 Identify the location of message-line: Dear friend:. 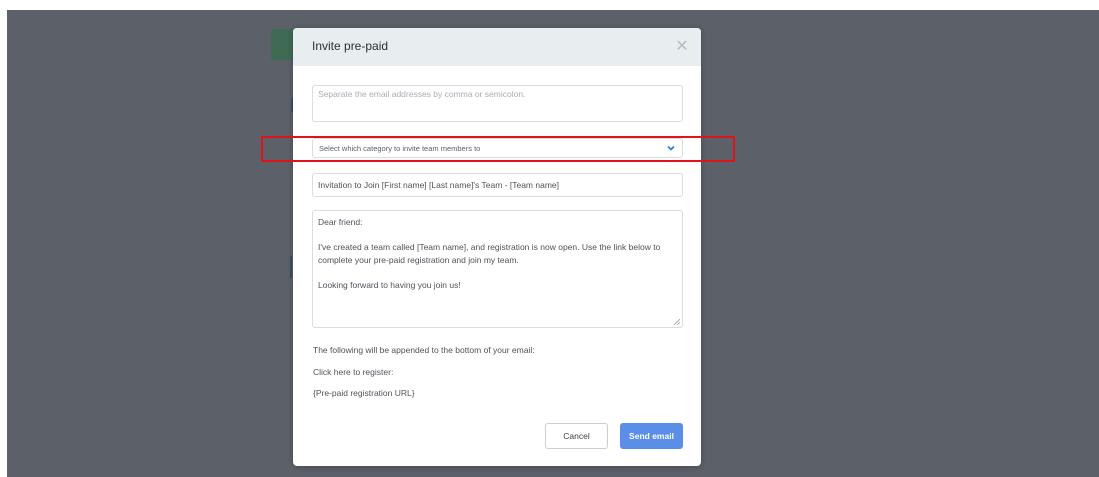
(340, 222).